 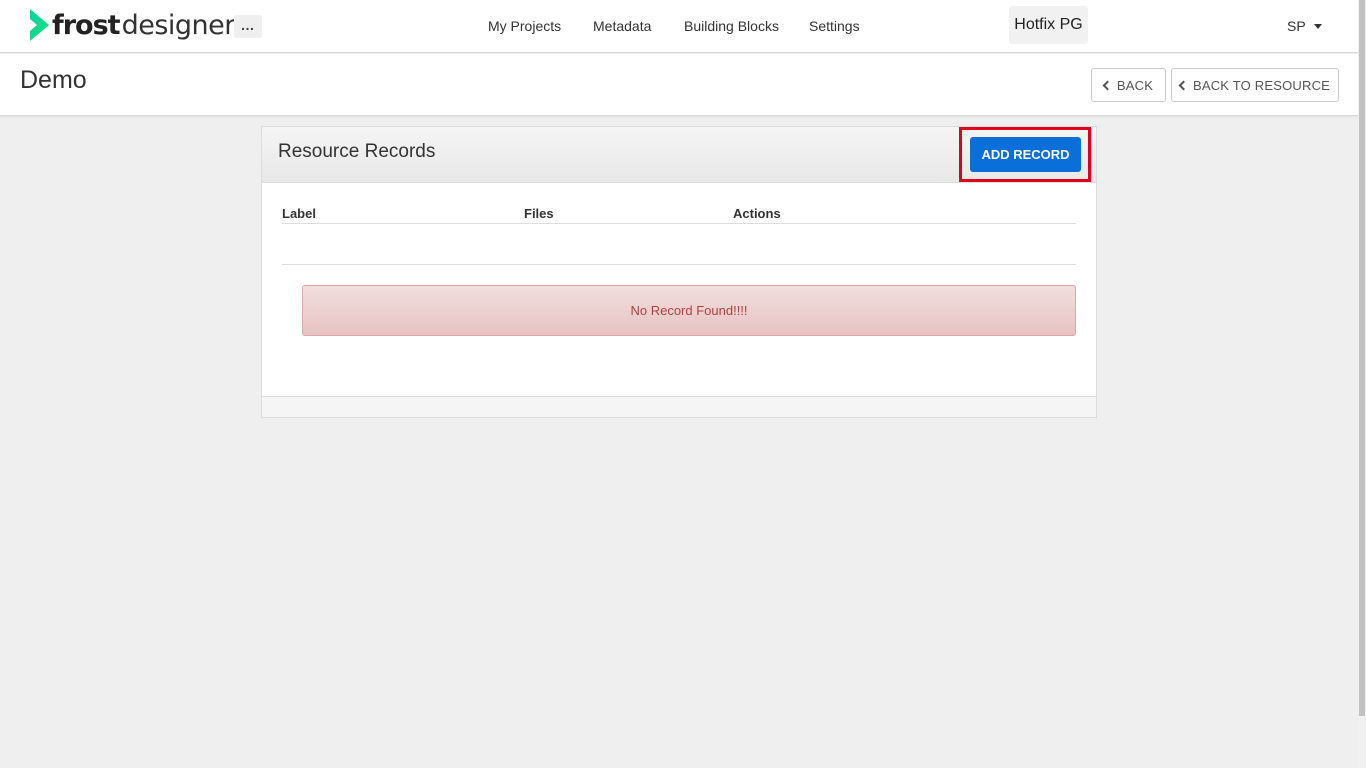 What do you see at coordinates (1025, 154) in the screenshot?
I see `highlight-box` at bounding box center [1025, 154].